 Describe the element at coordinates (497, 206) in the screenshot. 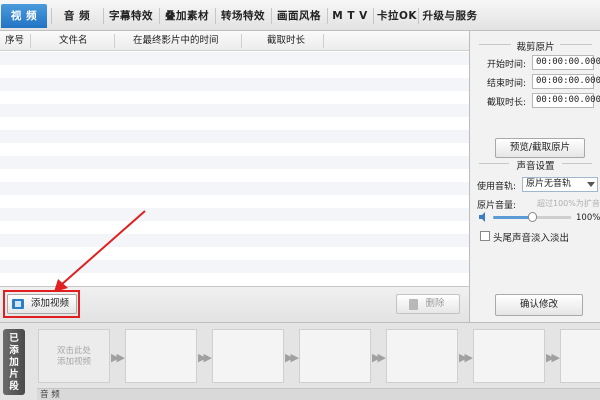

I see `volume-label: 原片音量:` at that location.